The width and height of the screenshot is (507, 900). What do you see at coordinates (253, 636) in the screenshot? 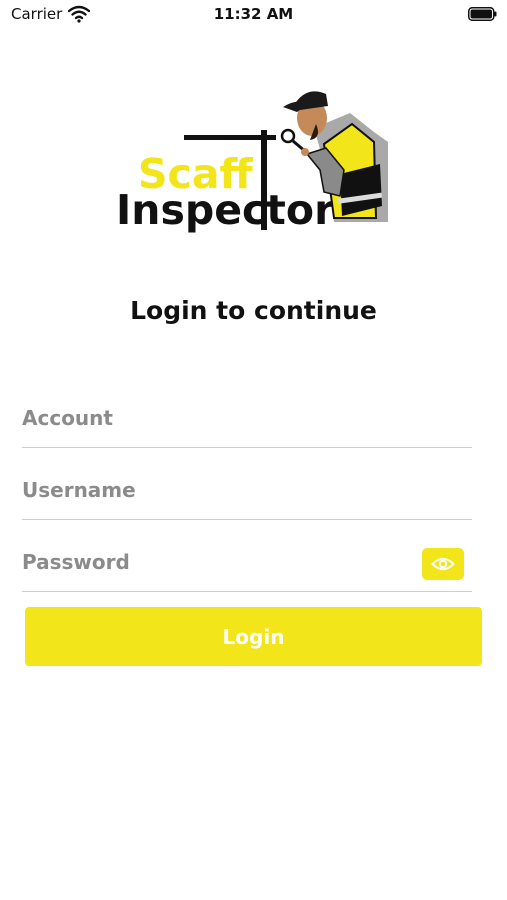
I see `login-button: Login` at bounding box center [253, 636].